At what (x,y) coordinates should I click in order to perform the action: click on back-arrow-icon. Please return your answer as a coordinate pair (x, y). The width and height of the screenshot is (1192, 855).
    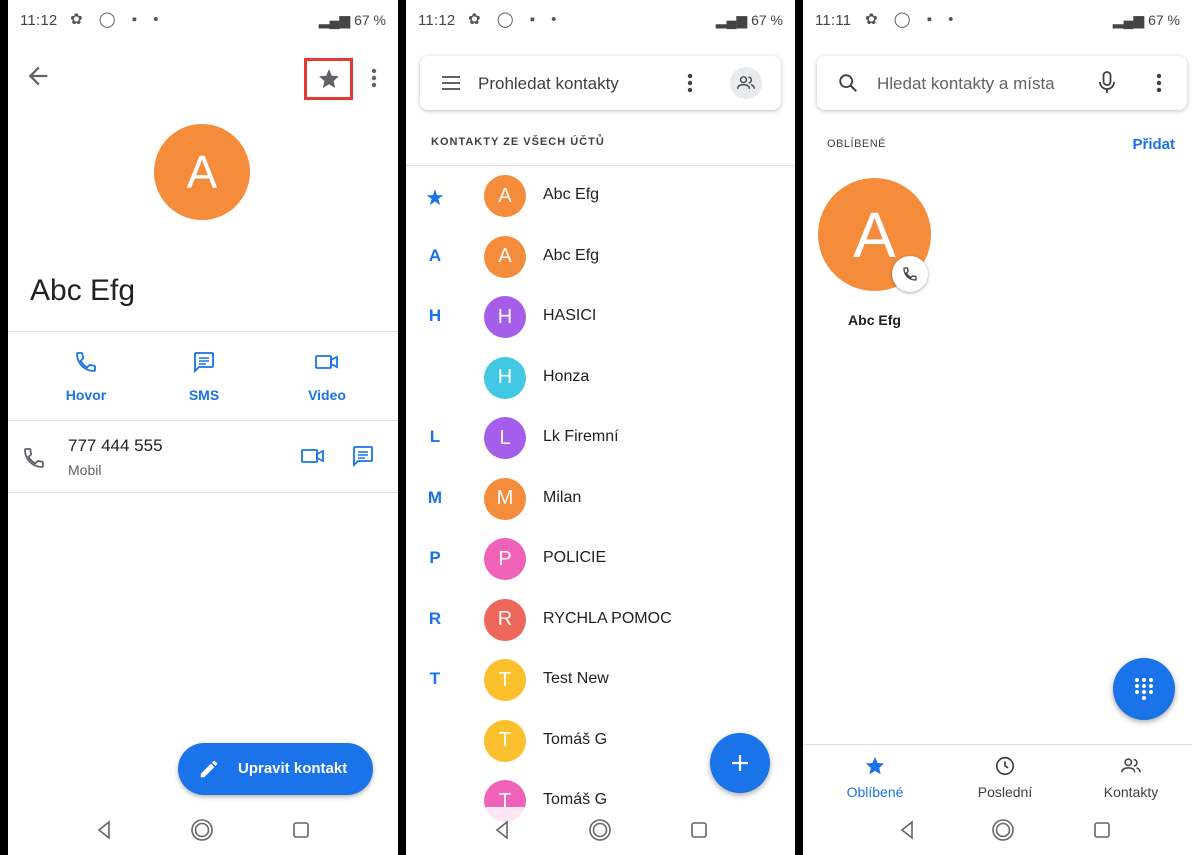
    Looking at the image, I should click on (38, 76).